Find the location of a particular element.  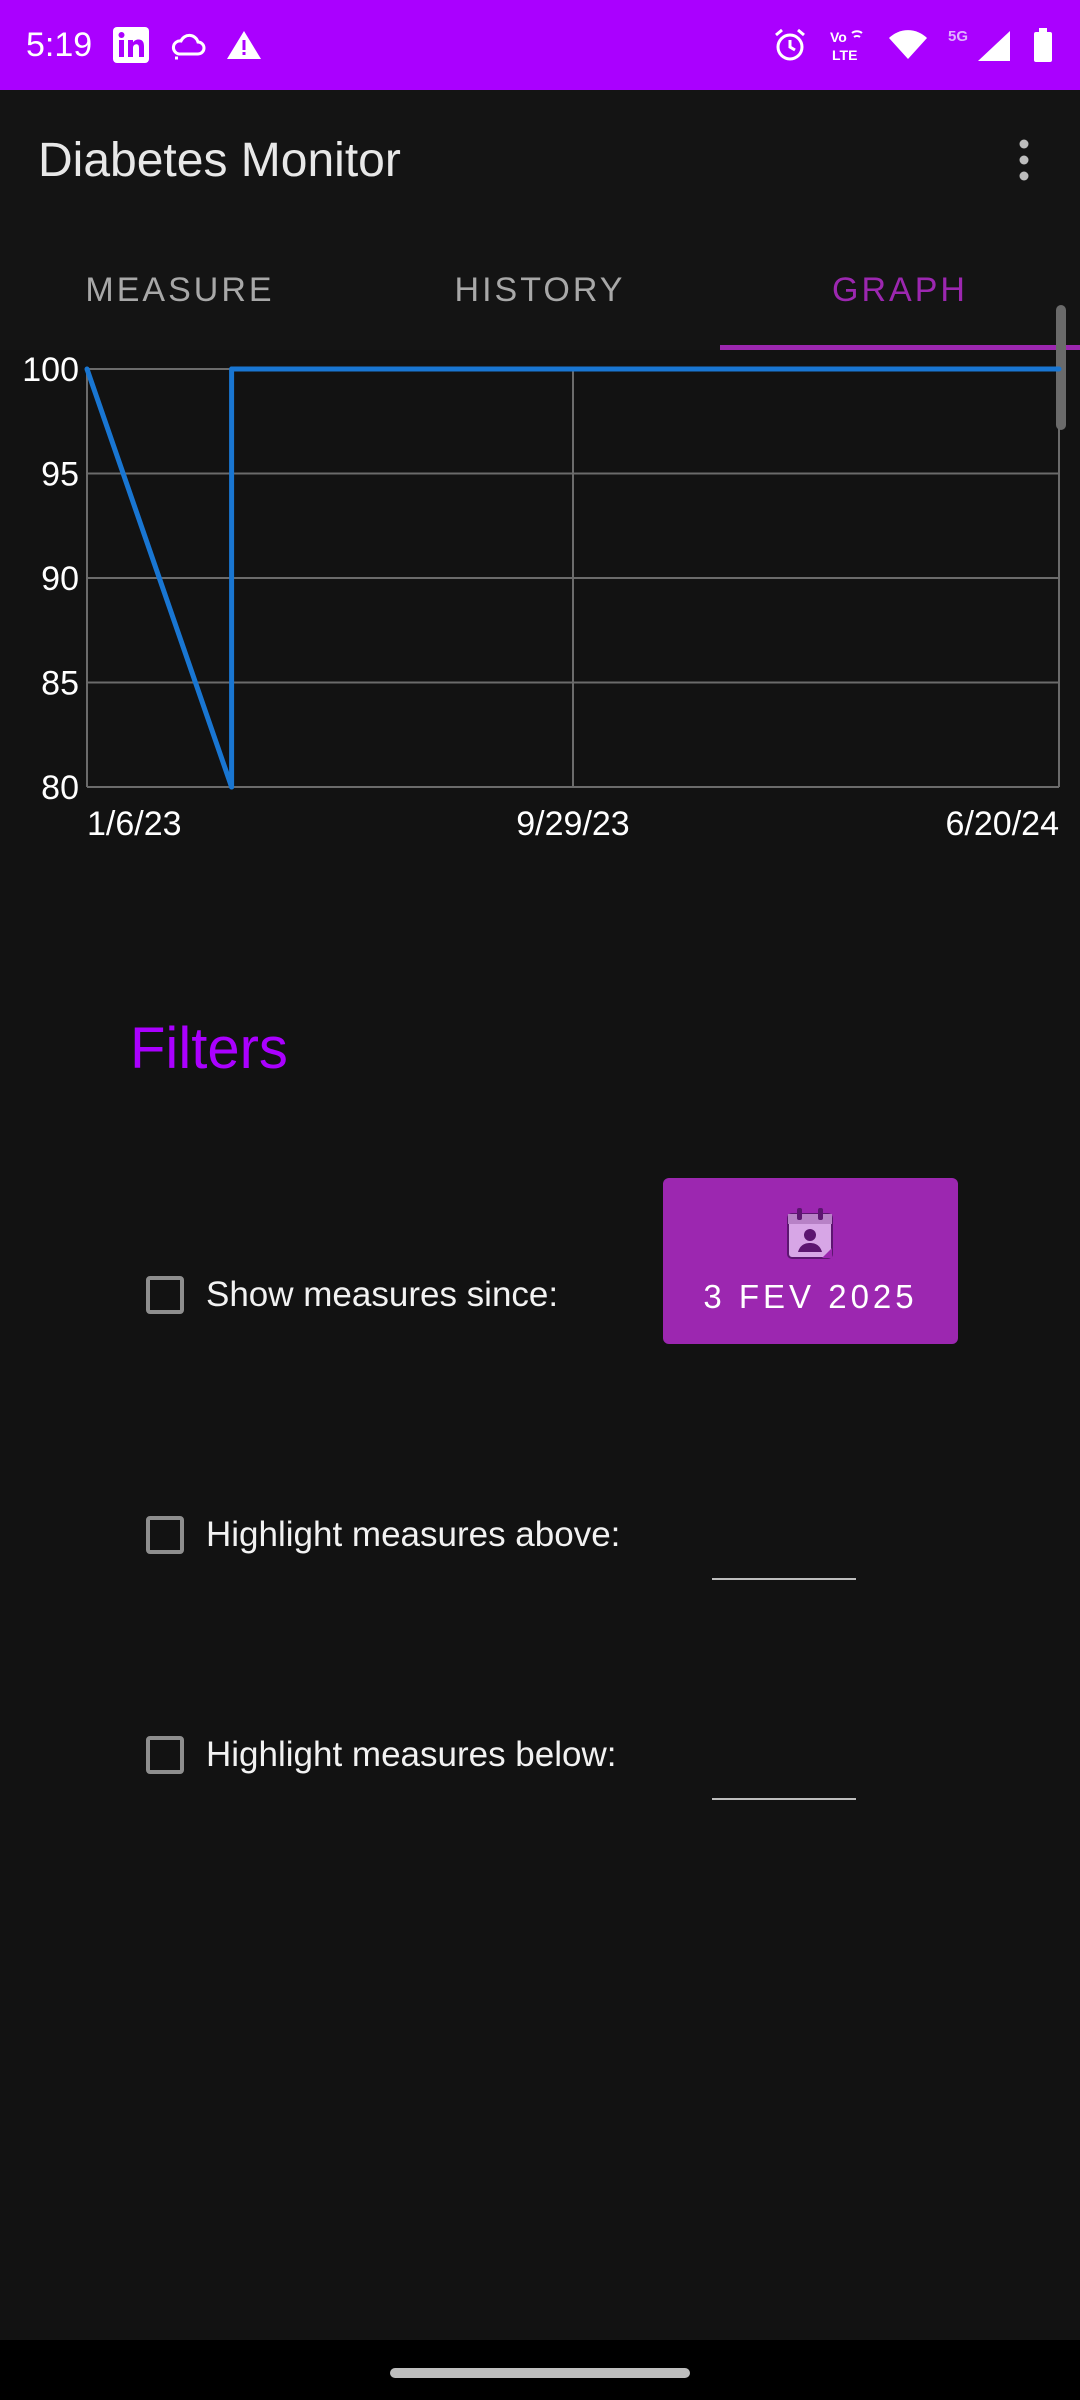

y-tick-label: 95 is located at coordinates (60, 475).